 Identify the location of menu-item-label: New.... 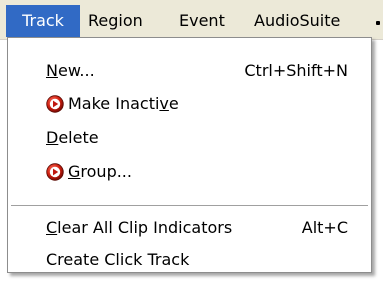
(70, 70).